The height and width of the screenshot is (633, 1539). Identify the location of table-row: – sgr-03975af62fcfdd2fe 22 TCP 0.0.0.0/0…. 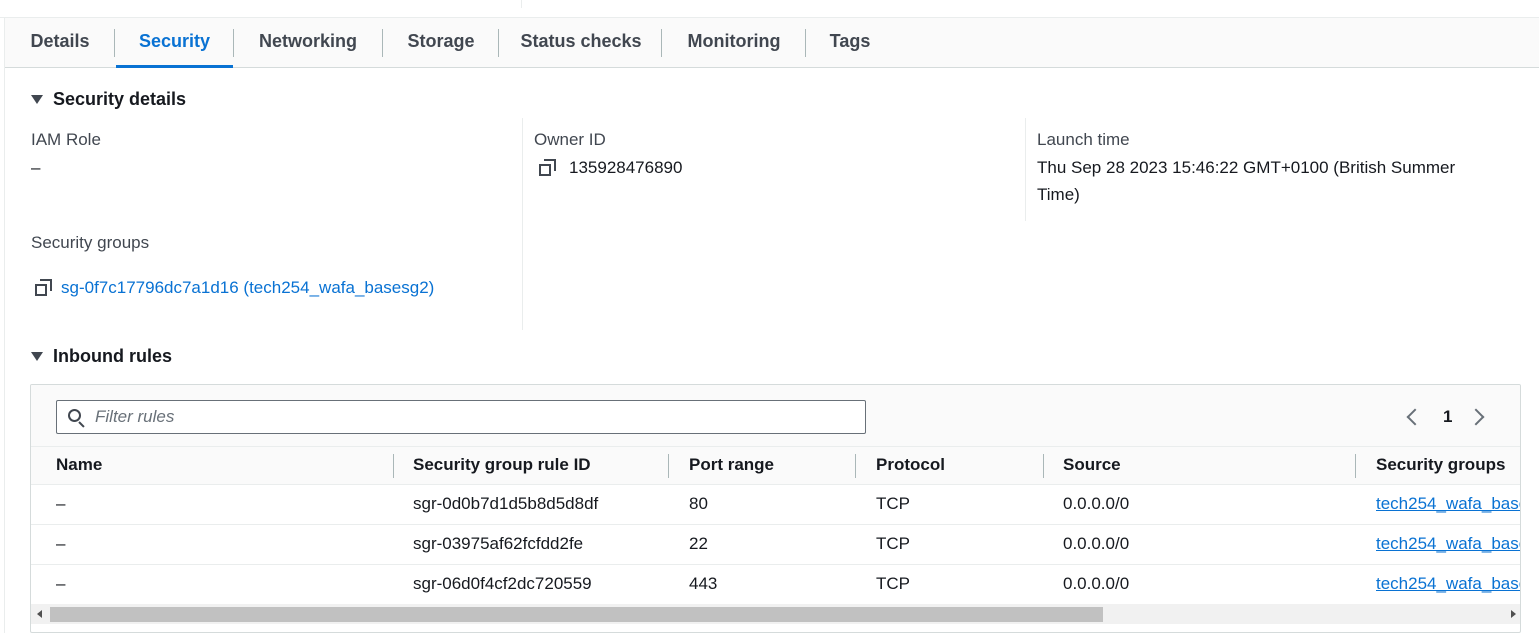
(775, 545).